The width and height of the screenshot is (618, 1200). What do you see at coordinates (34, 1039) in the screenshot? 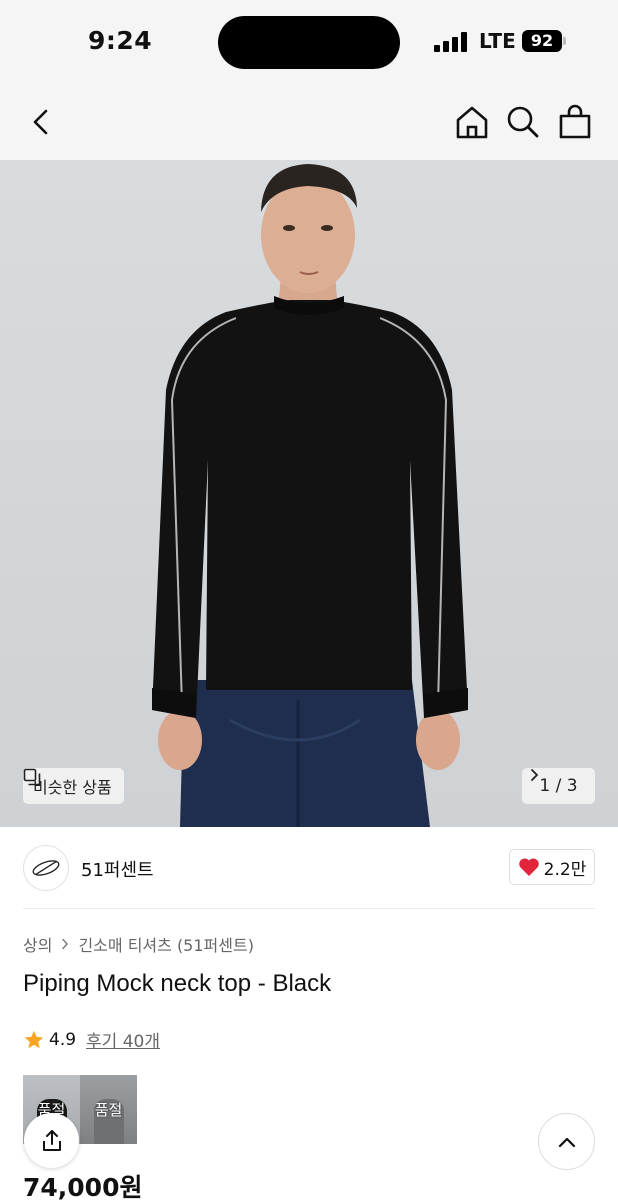
I see `star-icon` at bounding box center [34, 1039].